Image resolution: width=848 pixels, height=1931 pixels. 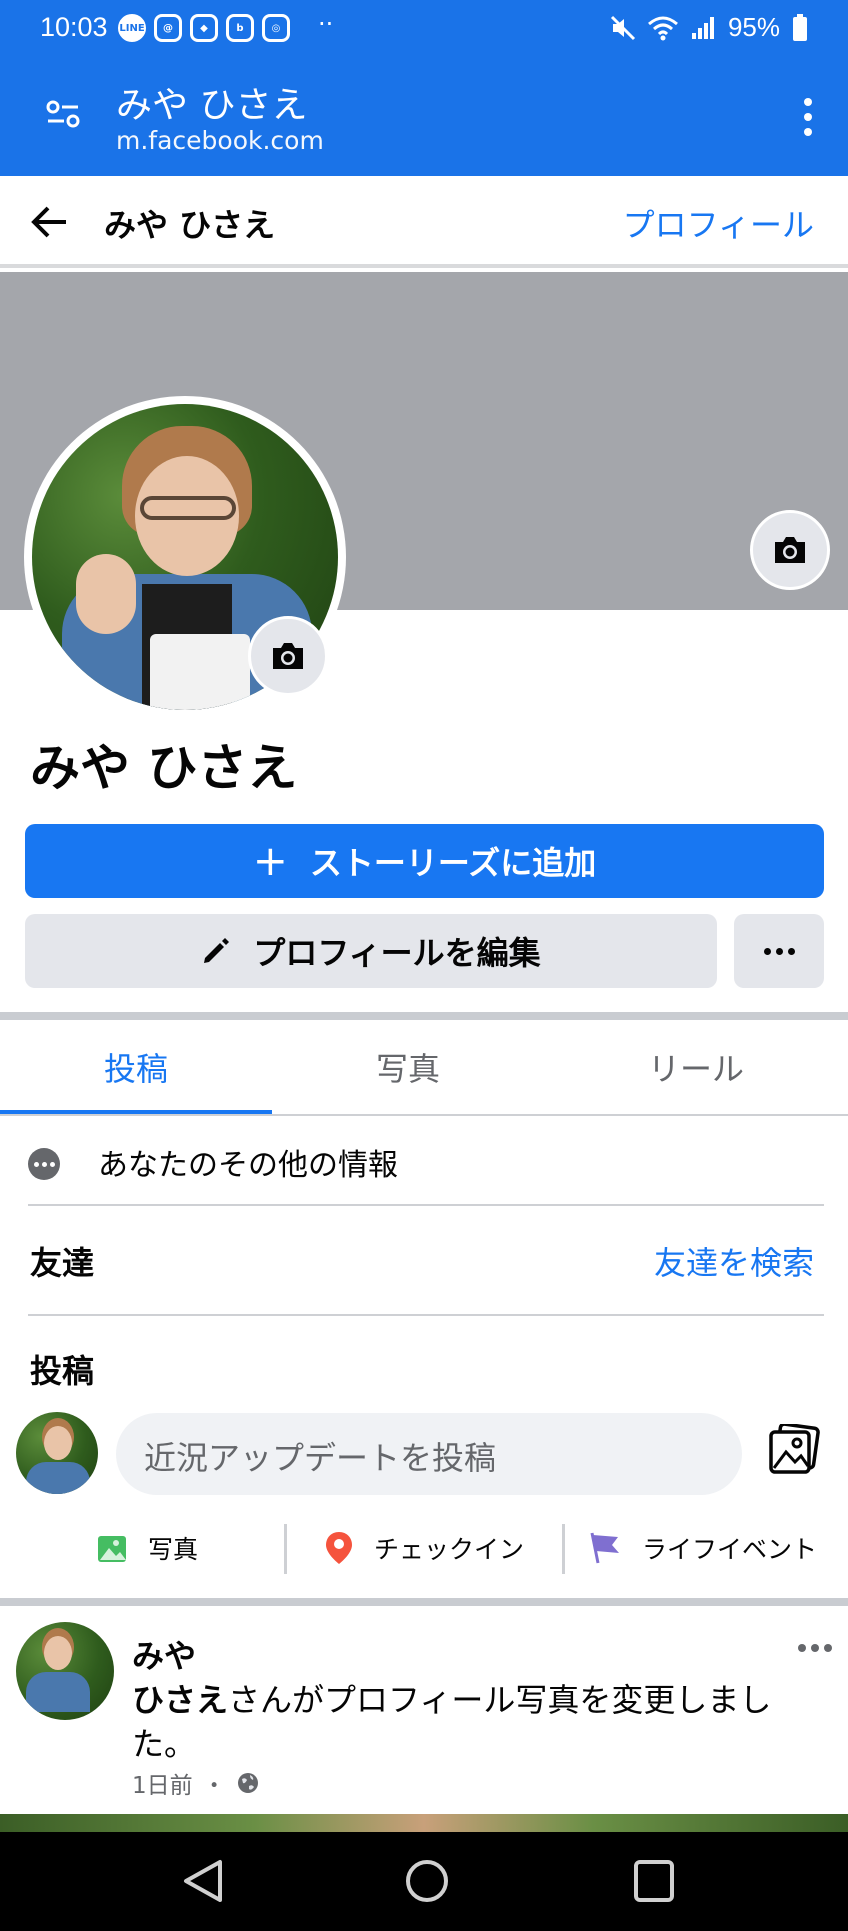 I want to click on status-update-input: 近況アップデートを投稿, so click(x=429, y=1454).